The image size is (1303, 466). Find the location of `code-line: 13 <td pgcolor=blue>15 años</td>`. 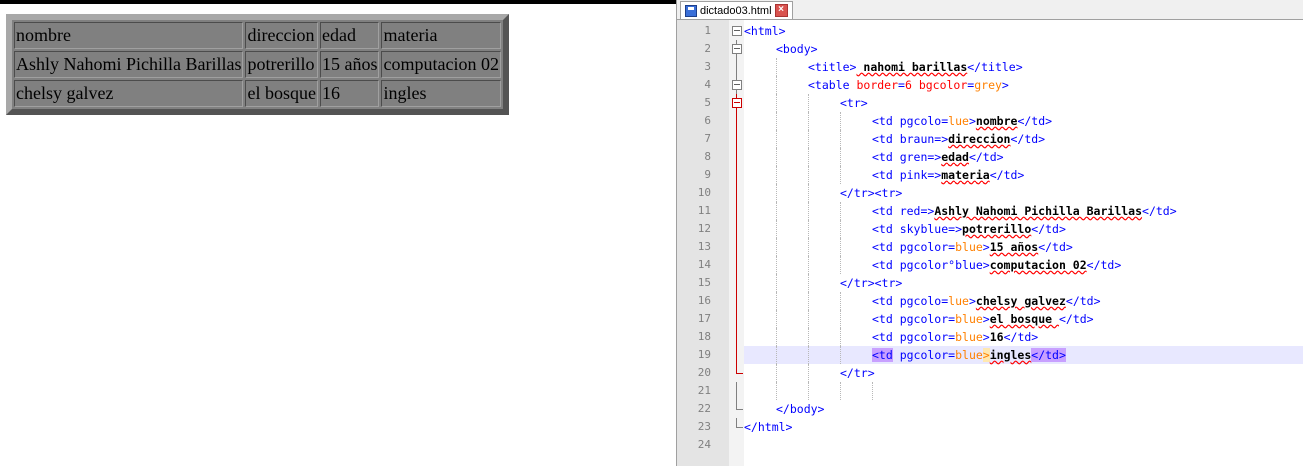

code-line: 13 <td pgcolor=blue>15 años</td> is located at coordinates (990, 247).